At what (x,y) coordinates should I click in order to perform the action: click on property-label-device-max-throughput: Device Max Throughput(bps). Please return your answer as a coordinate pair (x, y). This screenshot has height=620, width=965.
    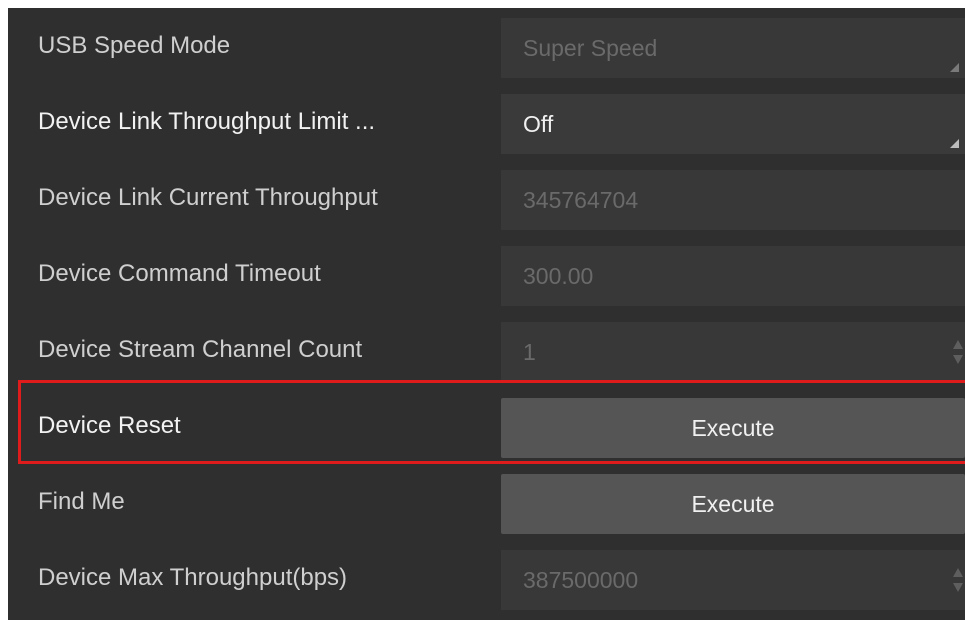
    Looking at the image, I should click on (193, 577).